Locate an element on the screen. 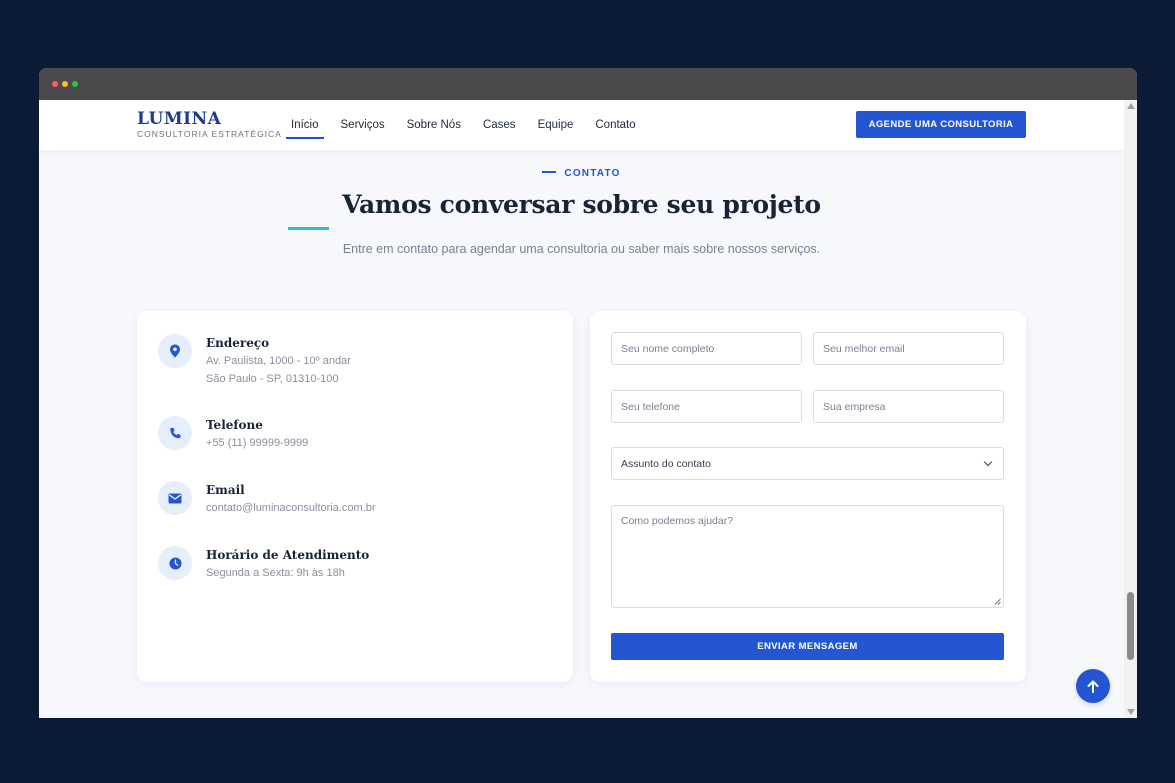  resize-grip-icon is located at coordinates (997, 601).